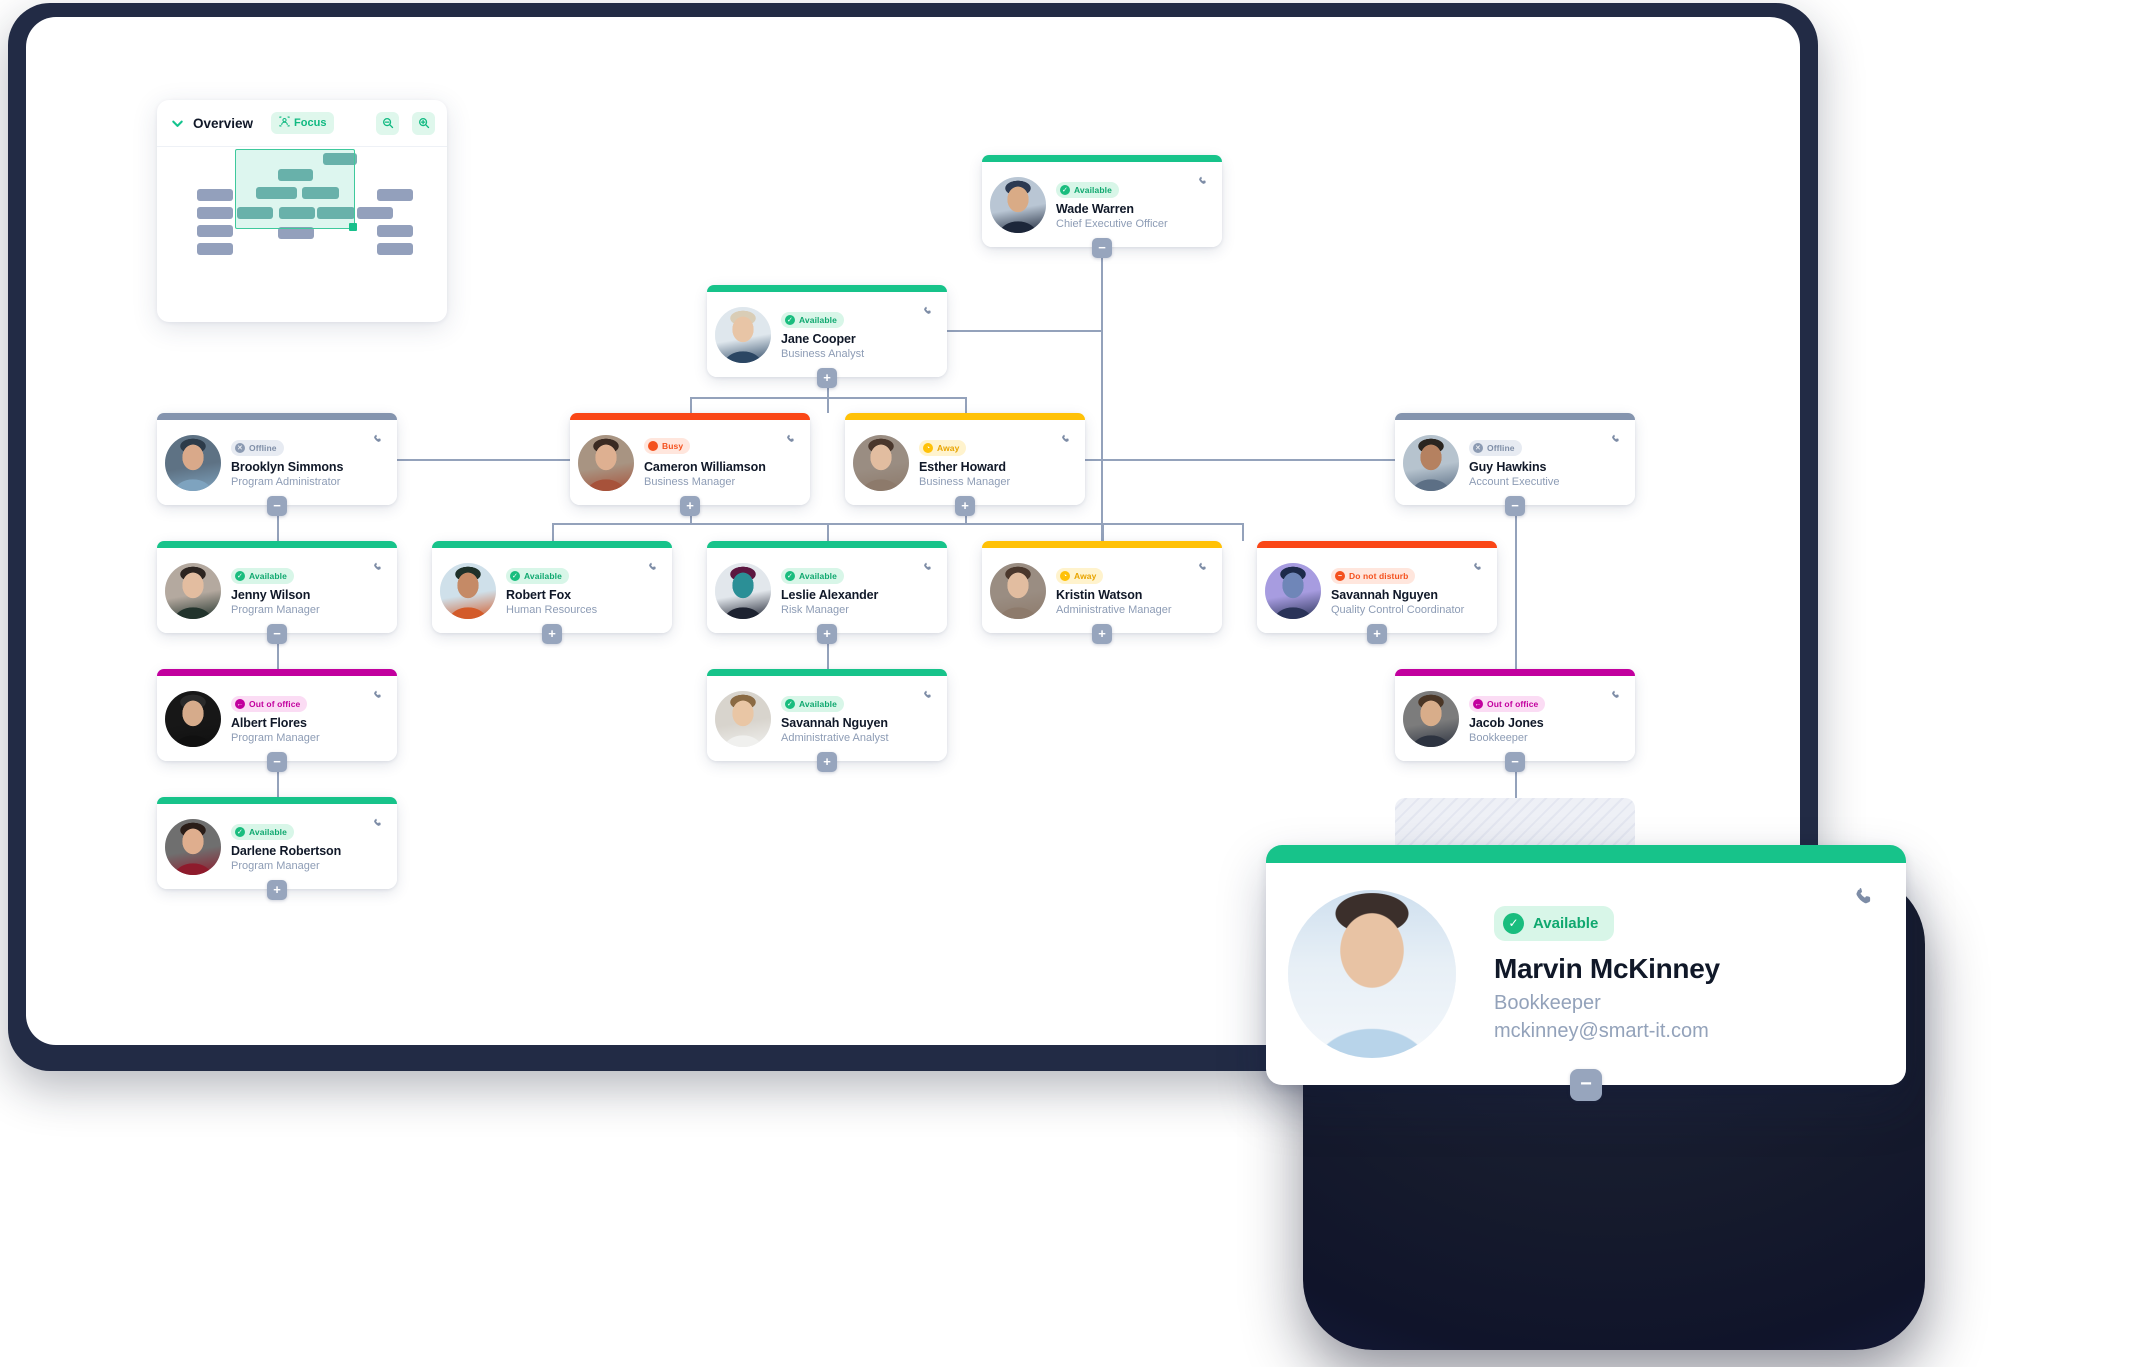 This screenshot has height=1367, width=2146. I want to click on focus-button: Focus, so click(303, 123).